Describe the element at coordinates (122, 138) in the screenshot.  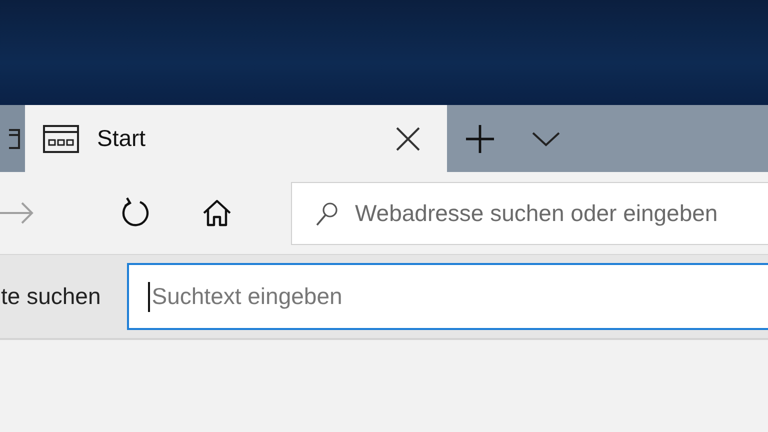
I see `tab-title: Start` at that location.